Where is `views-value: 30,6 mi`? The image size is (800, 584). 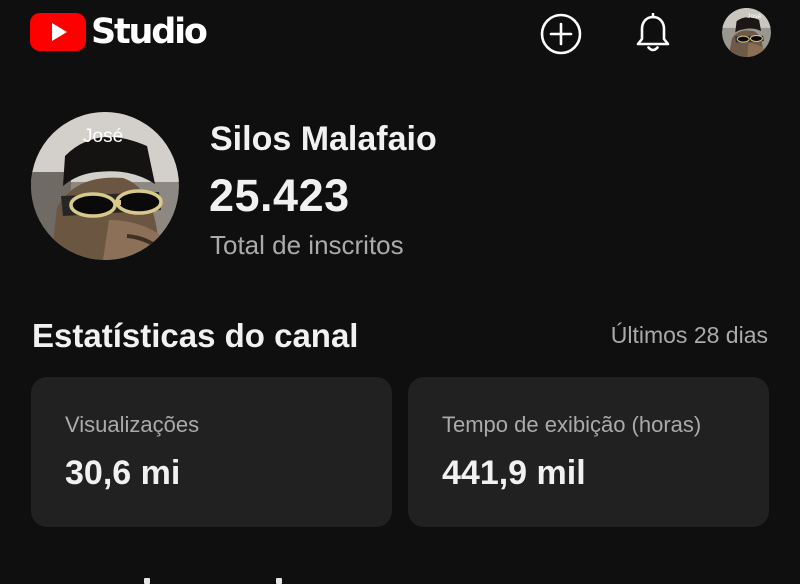
views-value: 30,6 mi is located at coordinates (123, 473).